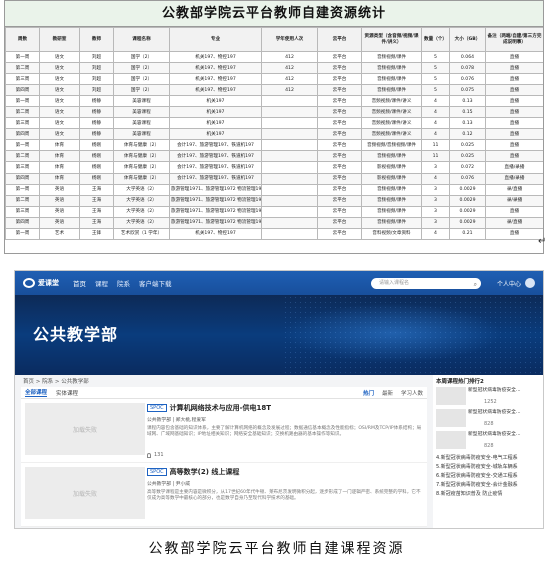 This screenshot has height=565, width=553. I want to click on logo-icon, so click(29, 283).